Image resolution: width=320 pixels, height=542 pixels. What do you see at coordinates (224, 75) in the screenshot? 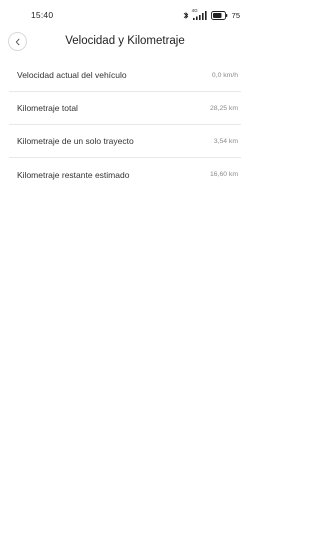
I see `list-item-value: 0,0 km/h` at bounding box center [224, 75].